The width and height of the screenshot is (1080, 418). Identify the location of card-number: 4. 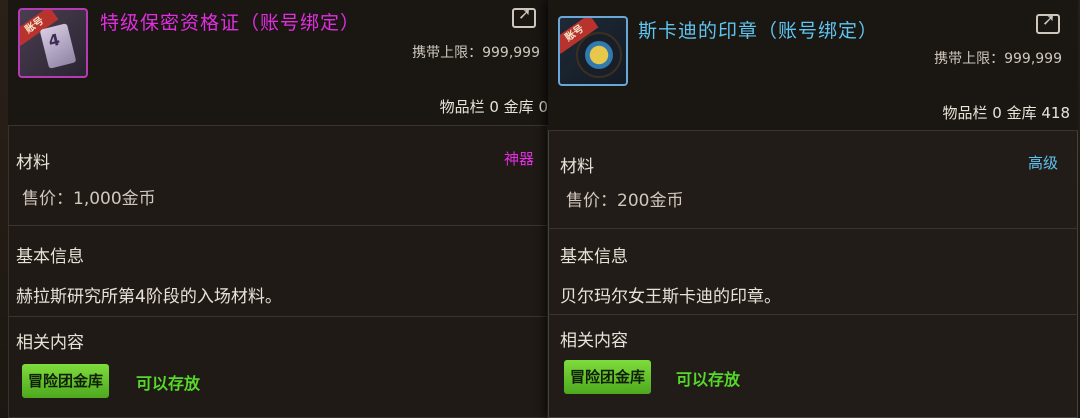
(54, 40).